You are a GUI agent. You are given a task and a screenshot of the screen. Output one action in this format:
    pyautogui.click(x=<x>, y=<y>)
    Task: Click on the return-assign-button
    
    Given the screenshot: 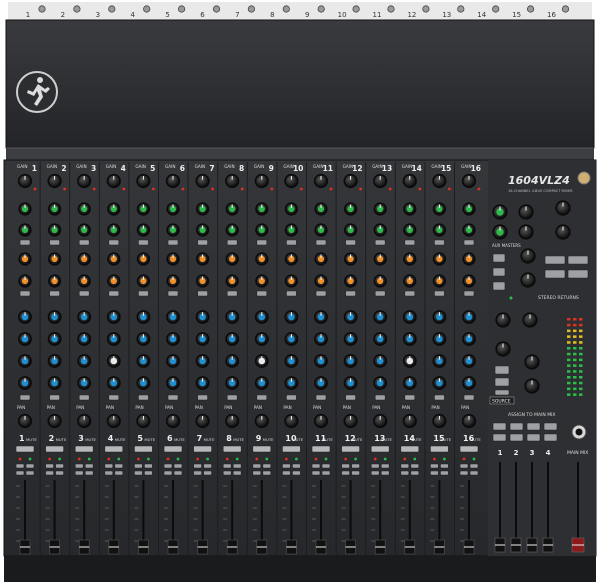 What is the action you would take?
    pyautogui.click(x=578, y=260)
    